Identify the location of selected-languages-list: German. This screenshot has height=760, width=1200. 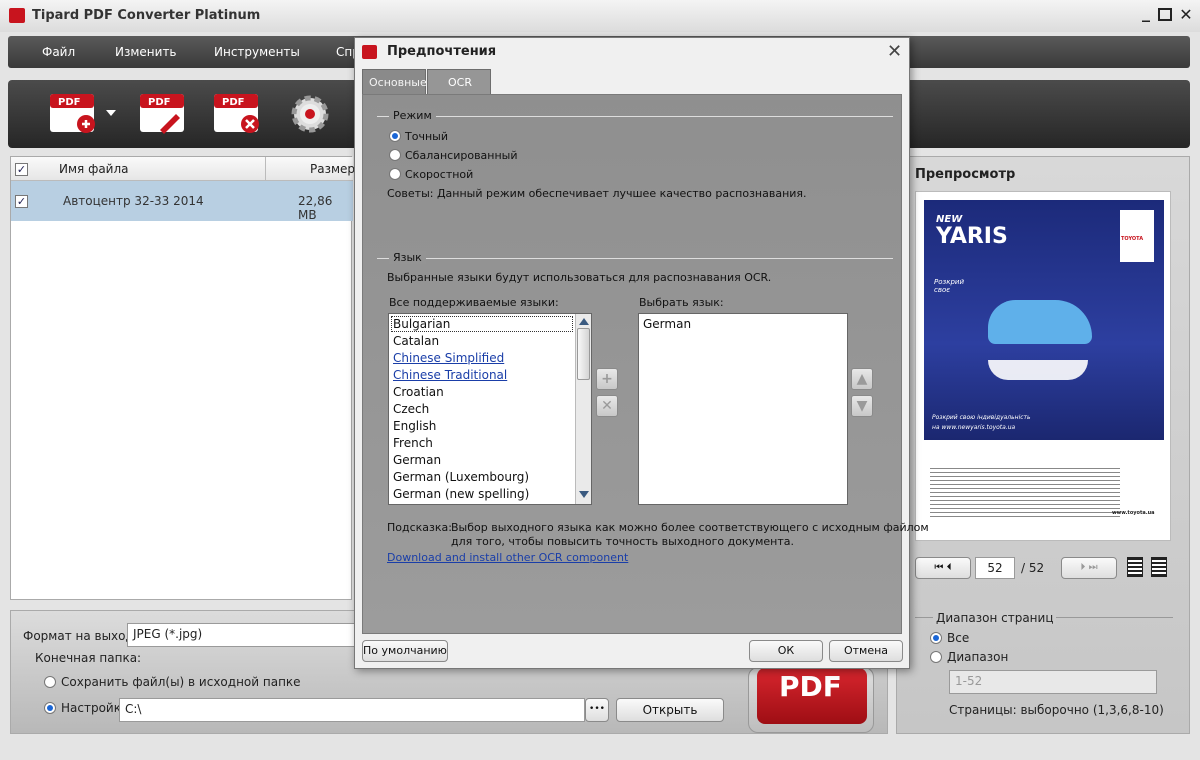
(743, 409).